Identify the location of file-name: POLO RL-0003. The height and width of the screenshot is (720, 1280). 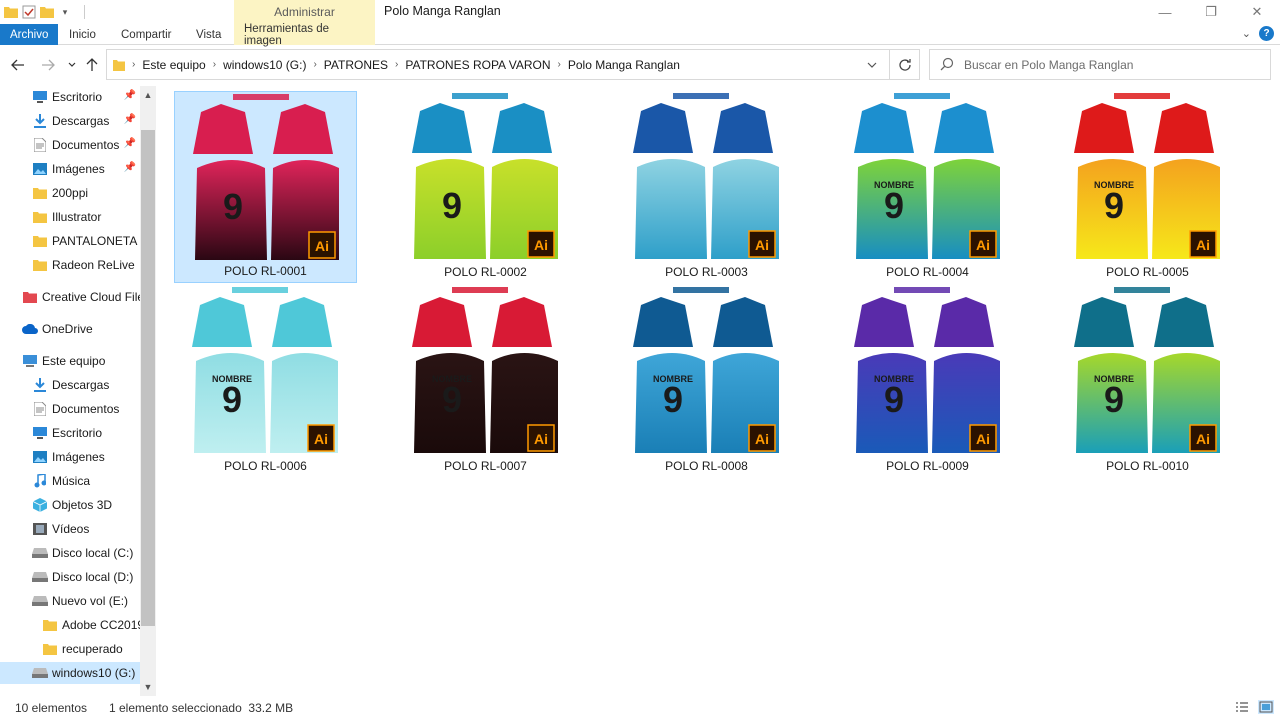
(706, 272).